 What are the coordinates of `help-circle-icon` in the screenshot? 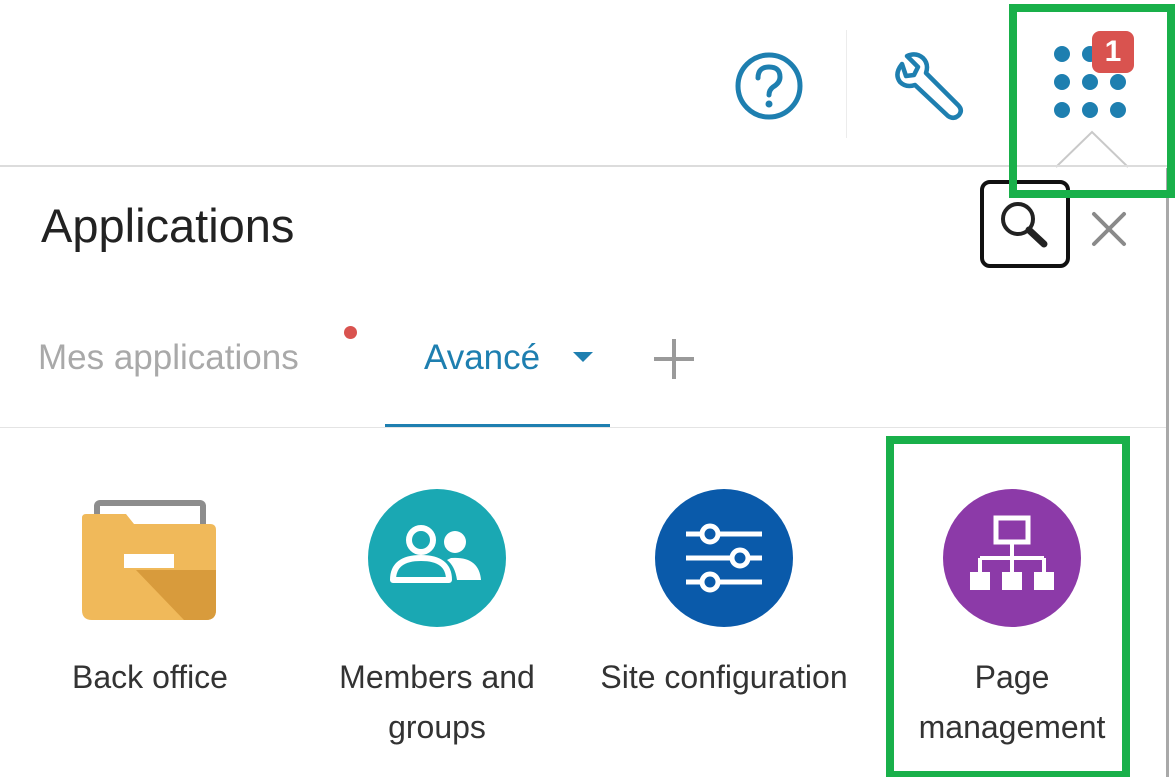 It's located at (769, 86).